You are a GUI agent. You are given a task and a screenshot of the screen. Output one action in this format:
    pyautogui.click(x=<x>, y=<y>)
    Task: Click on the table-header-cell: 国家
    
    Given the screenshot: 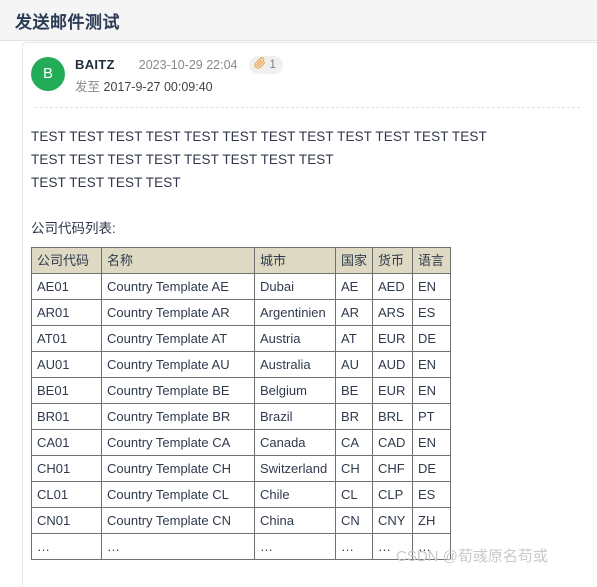 What is the action you would take?
    pyautogui.click(x=354, y=260)
    